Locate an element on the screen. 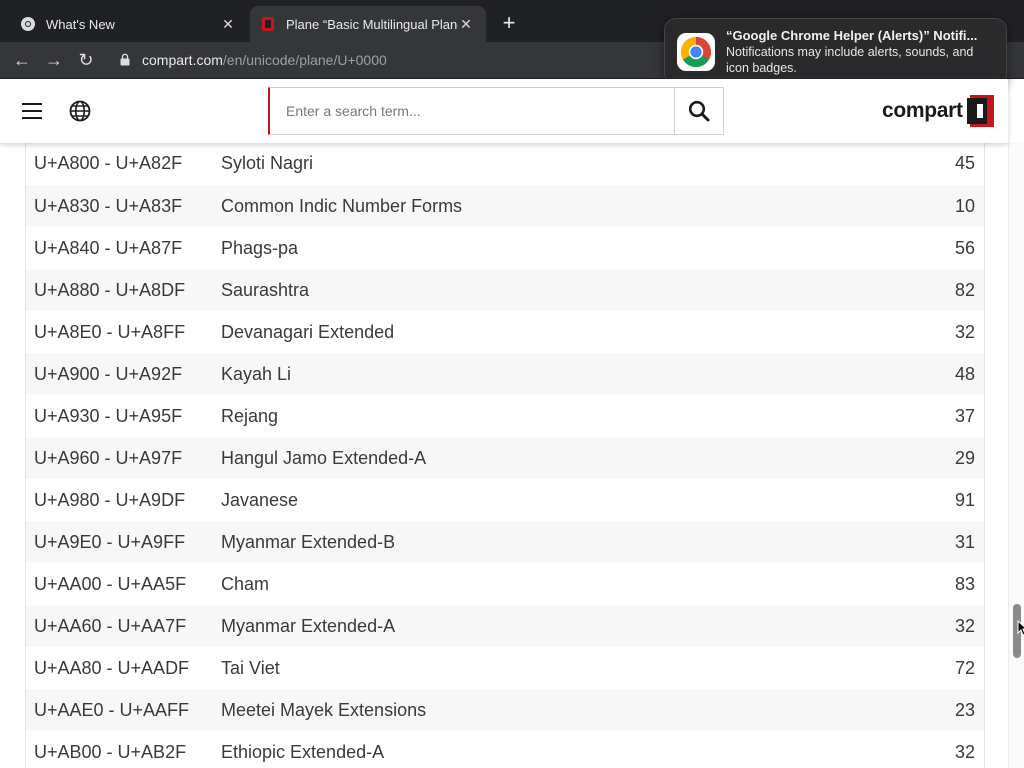  table-row: U+A980 - U+A9DF Javanese 91 is located at coordinates (505, 500).